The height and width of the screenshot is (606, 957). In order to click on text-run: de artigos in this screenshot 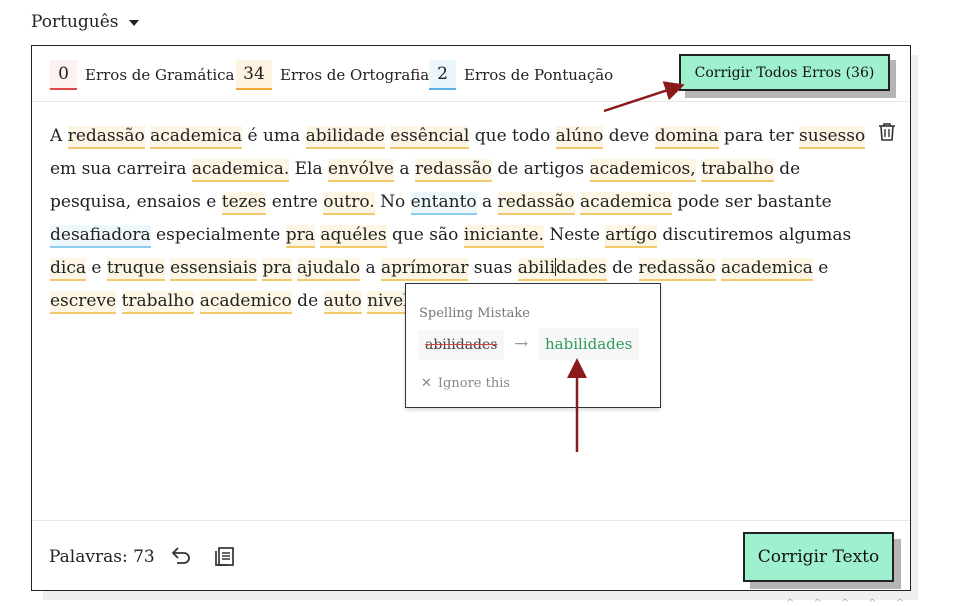, I will do `click(540, 169)`.